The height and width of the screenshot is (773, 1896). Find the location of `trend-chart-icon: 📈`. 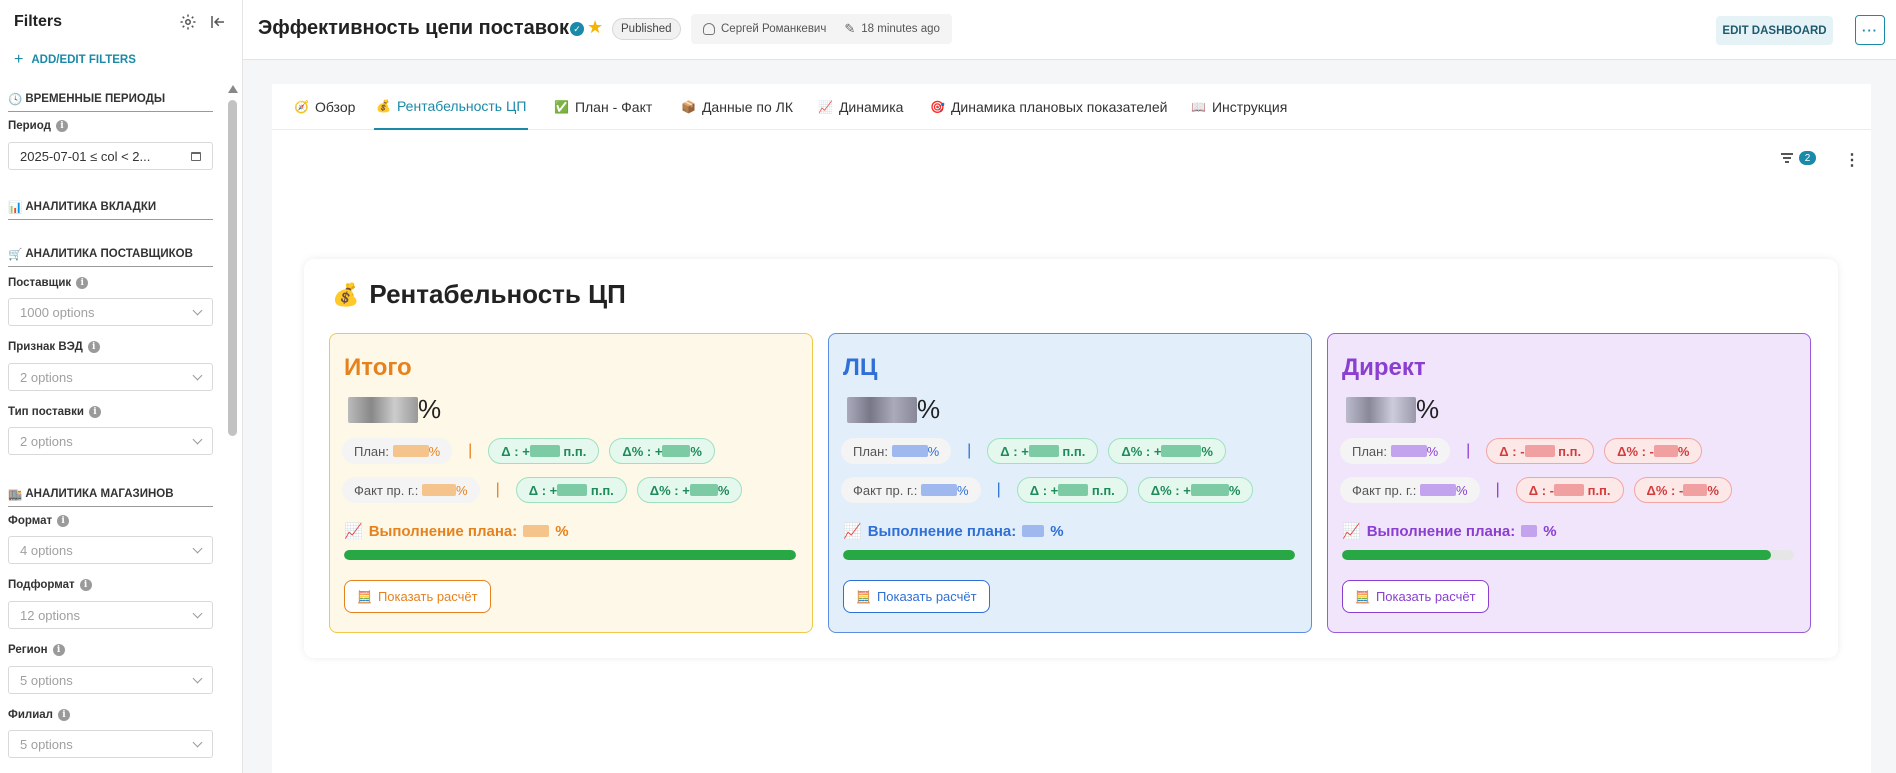

trend-chart-icon: 📈 is located at coordinates (825, 107).